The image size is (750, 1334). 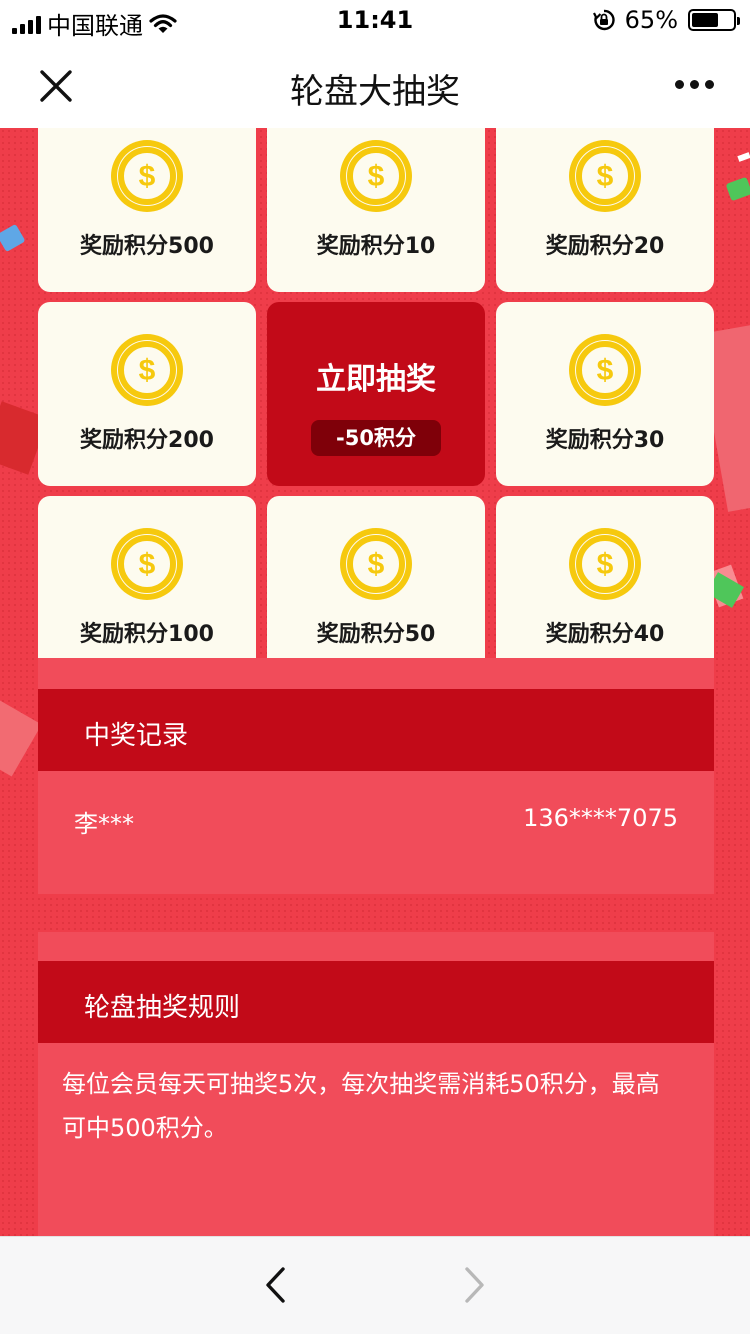 What do you see at coordinates (600, 818) in the screenshot?
I see `record-phone: 136****7075` at bounding box center [600, 818].